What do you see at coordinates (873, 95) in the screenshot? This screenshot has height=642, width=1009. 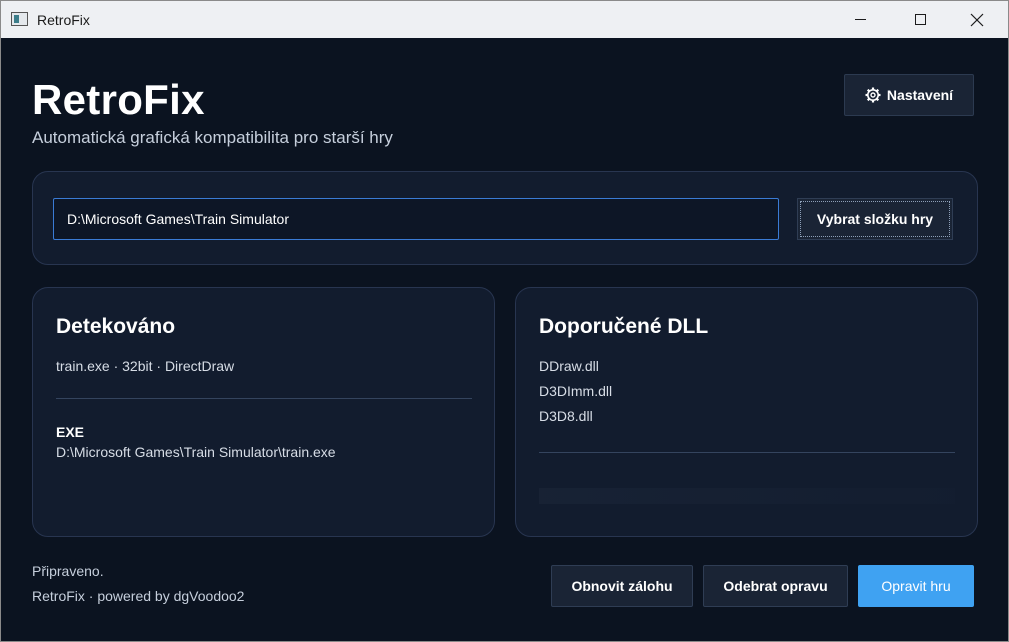 I see `gear-icon` at bounding box center [873, 95].